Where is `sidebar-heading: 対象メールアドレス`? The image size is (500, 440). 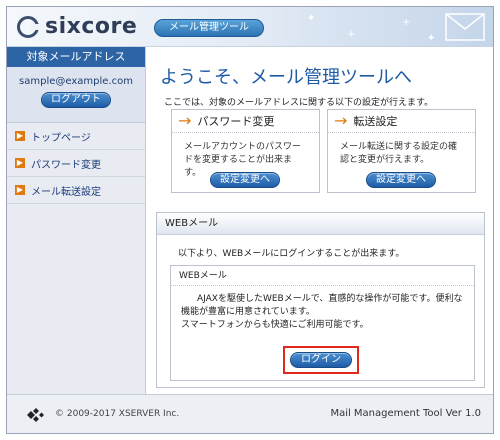
sidebar-heading: 対象メールアドレス is located at coordinates (76, 57).